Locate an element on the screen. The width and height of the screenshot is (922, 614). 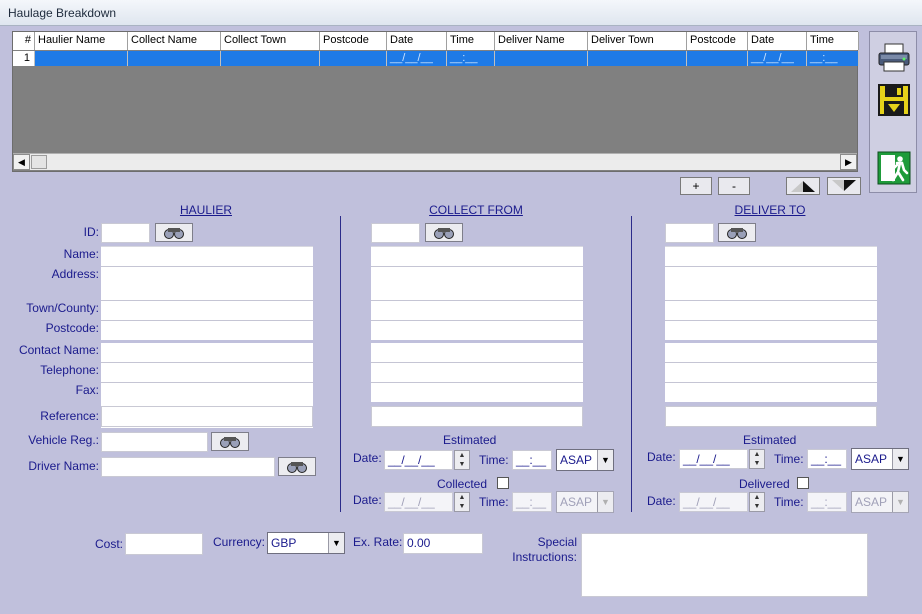
deliver-id-input is located at coordinates (689, 233).